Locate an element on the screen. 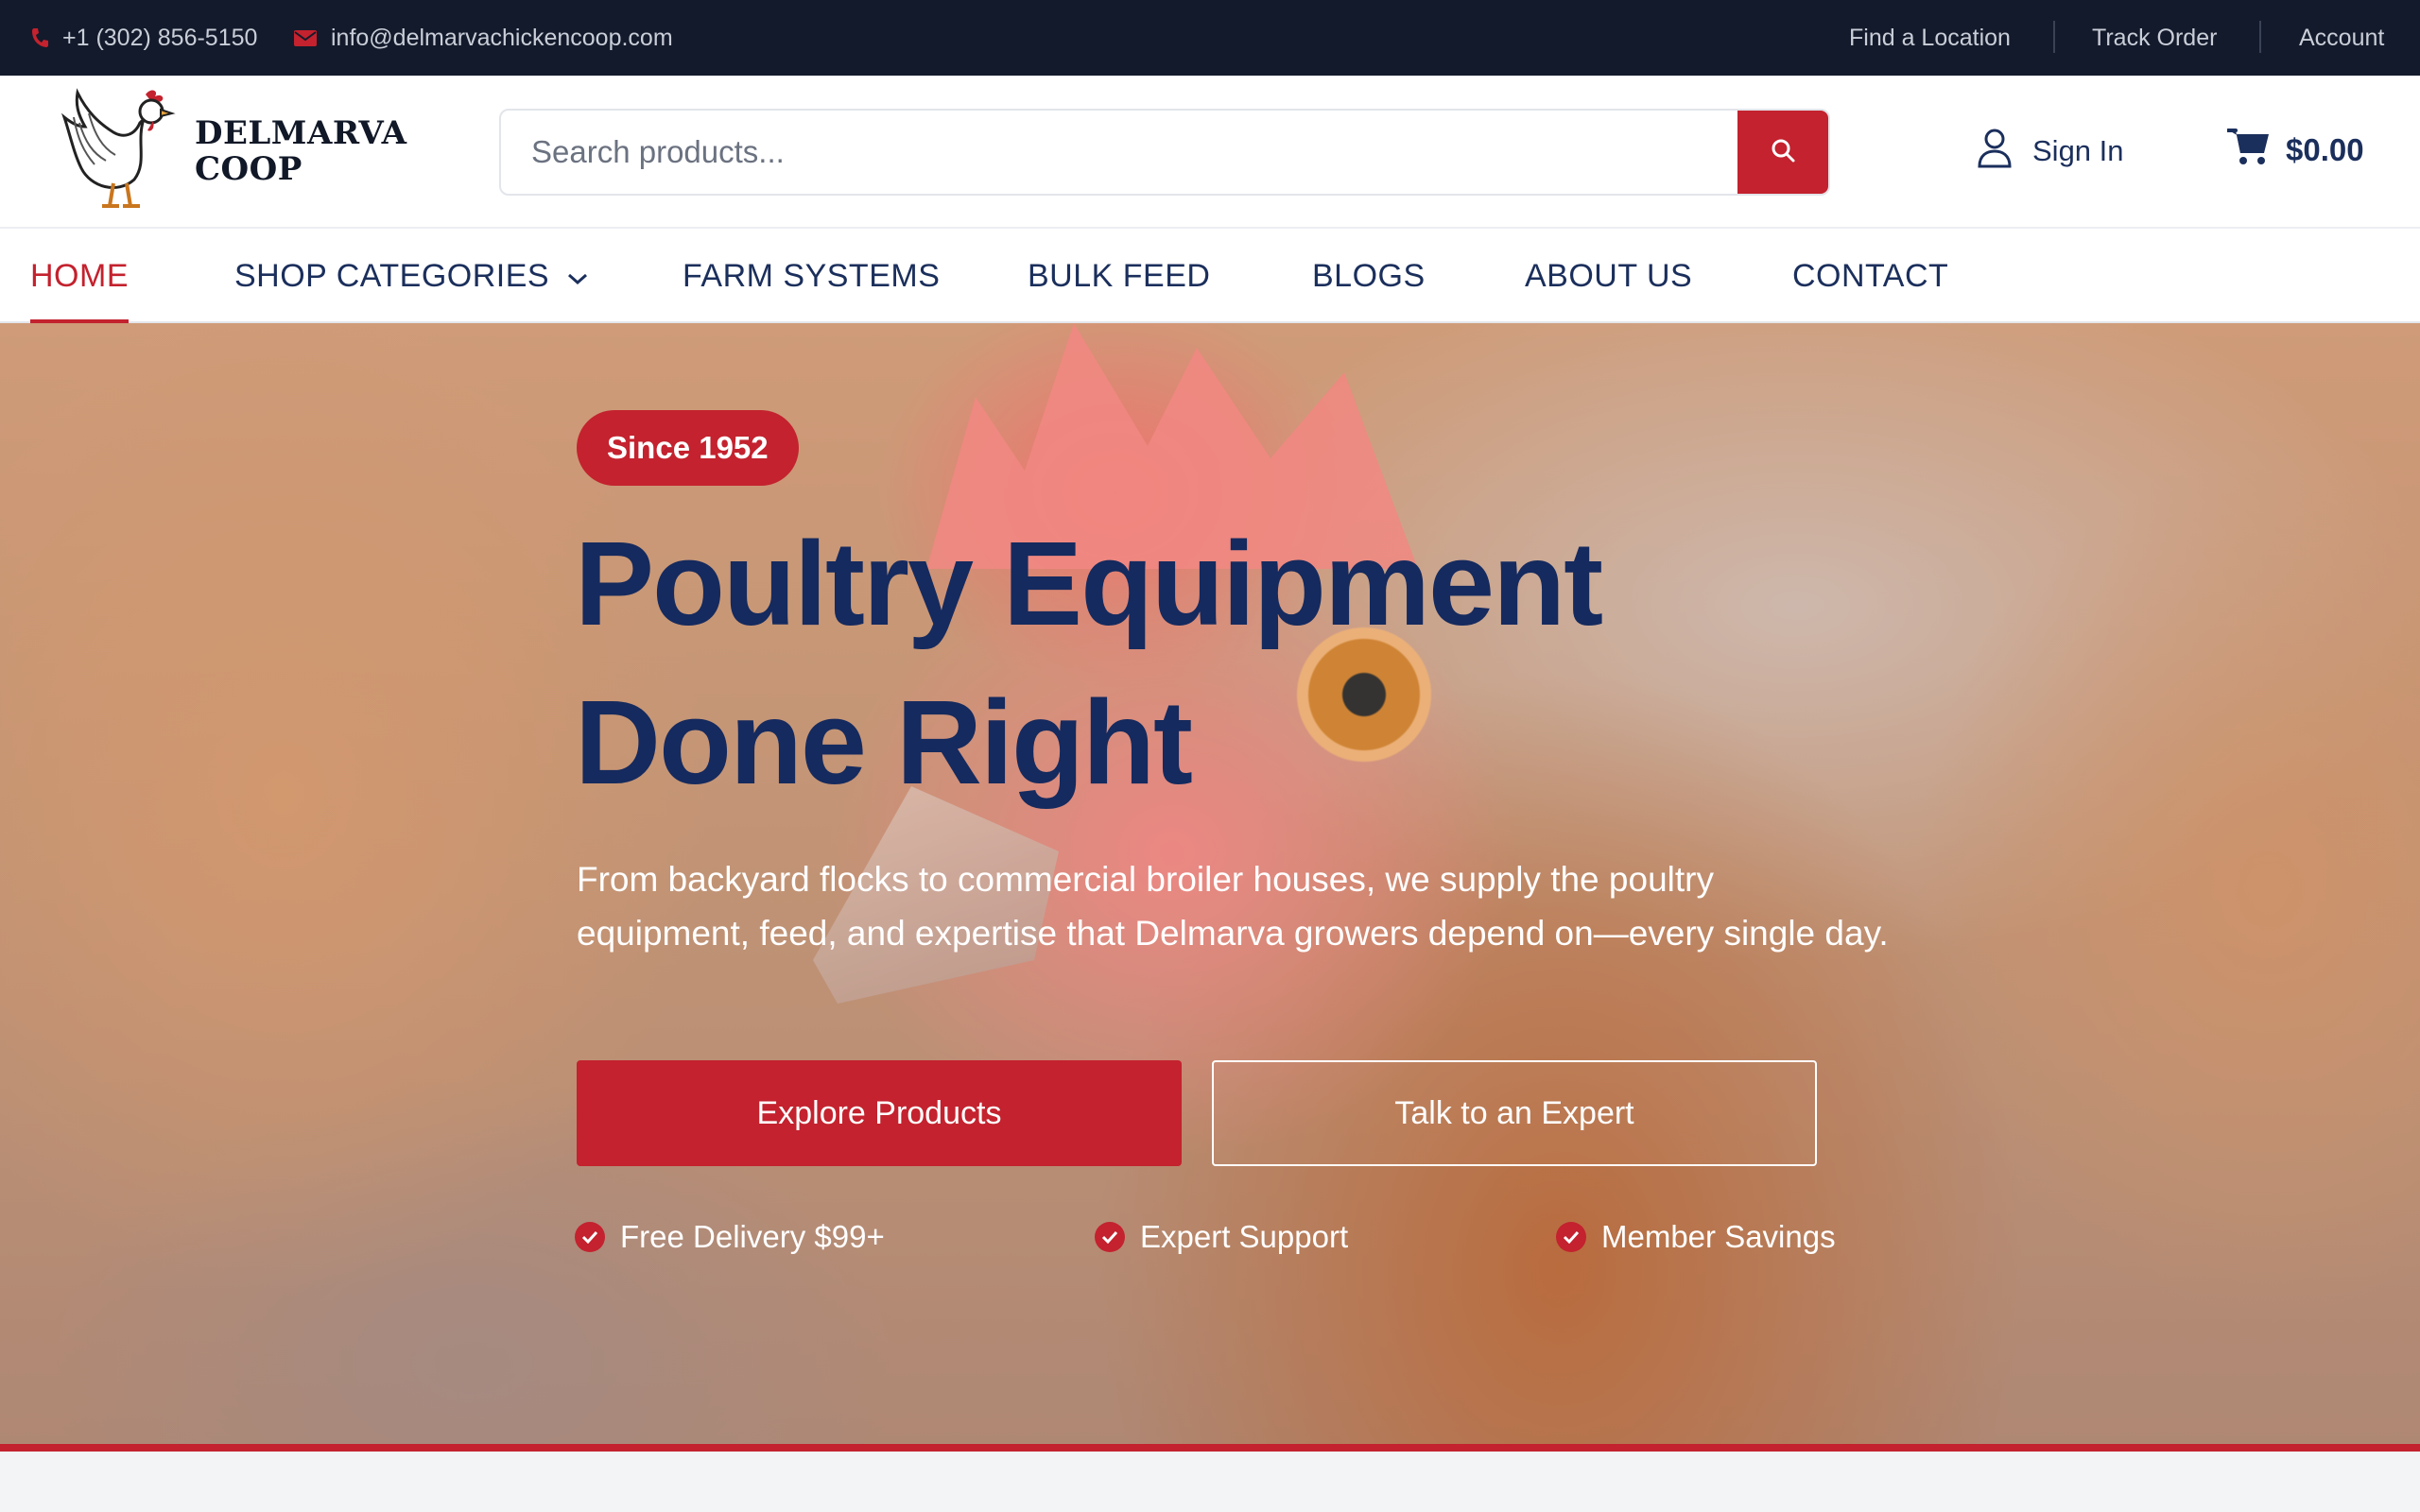  search-icon is located at coordinates (1783, 152).